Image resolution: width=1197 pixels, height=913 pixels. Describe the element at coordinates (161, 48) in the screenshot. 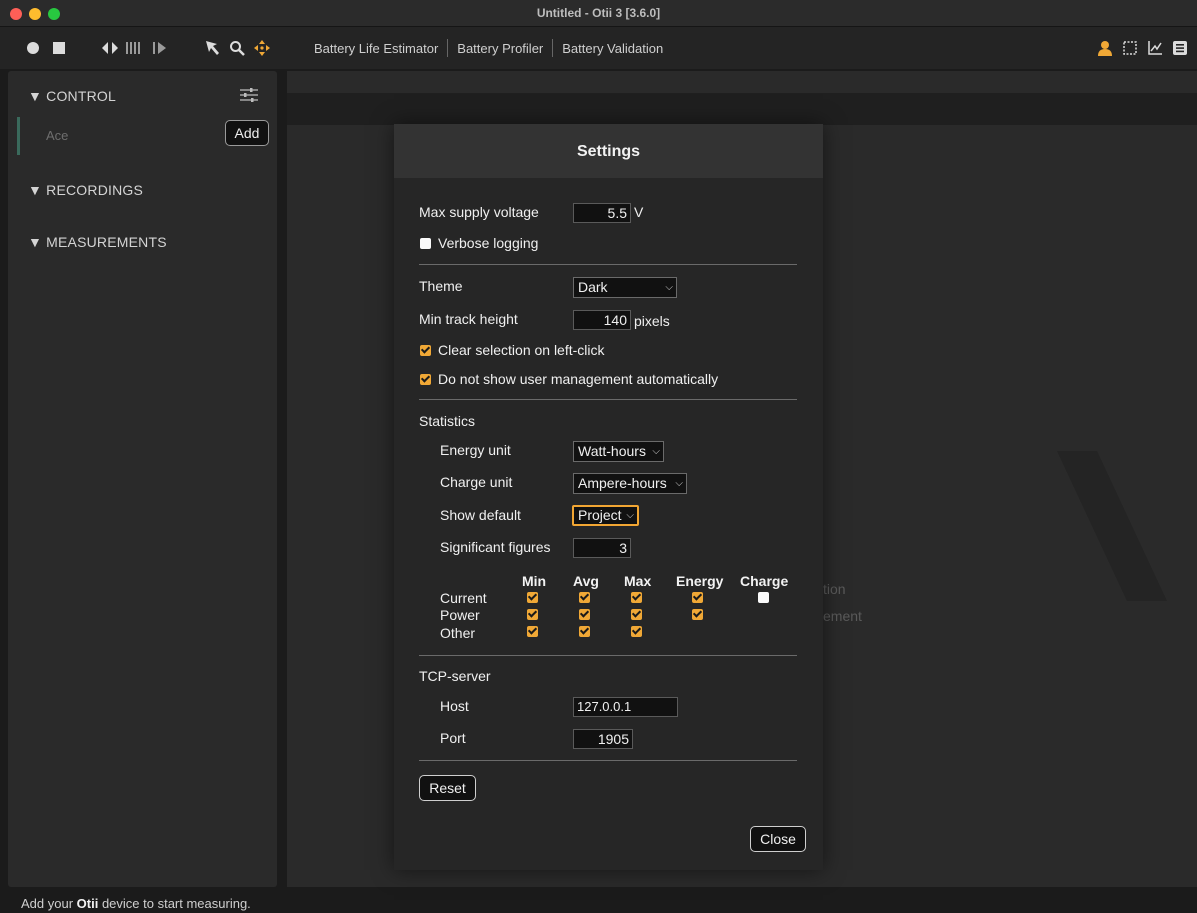

I see `play-marker-icon` at that location.